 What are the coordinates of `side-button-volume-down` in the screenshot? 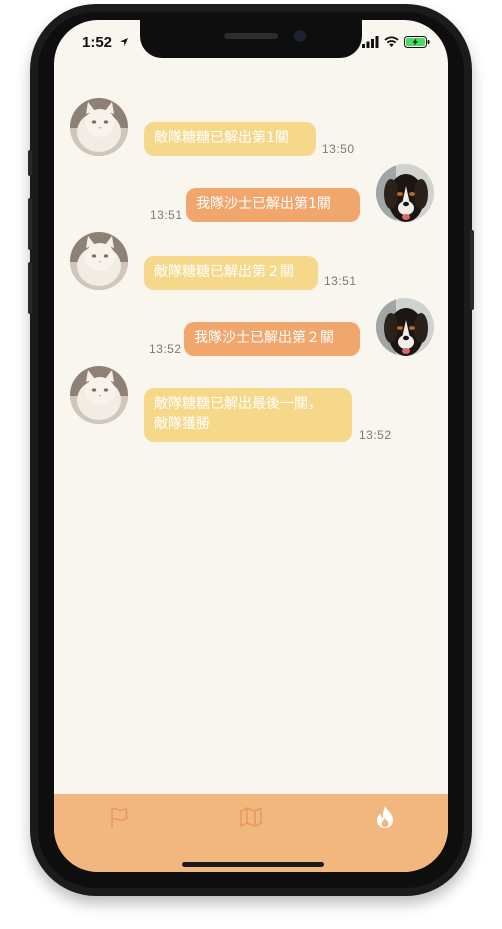 It's located at (30, 288).